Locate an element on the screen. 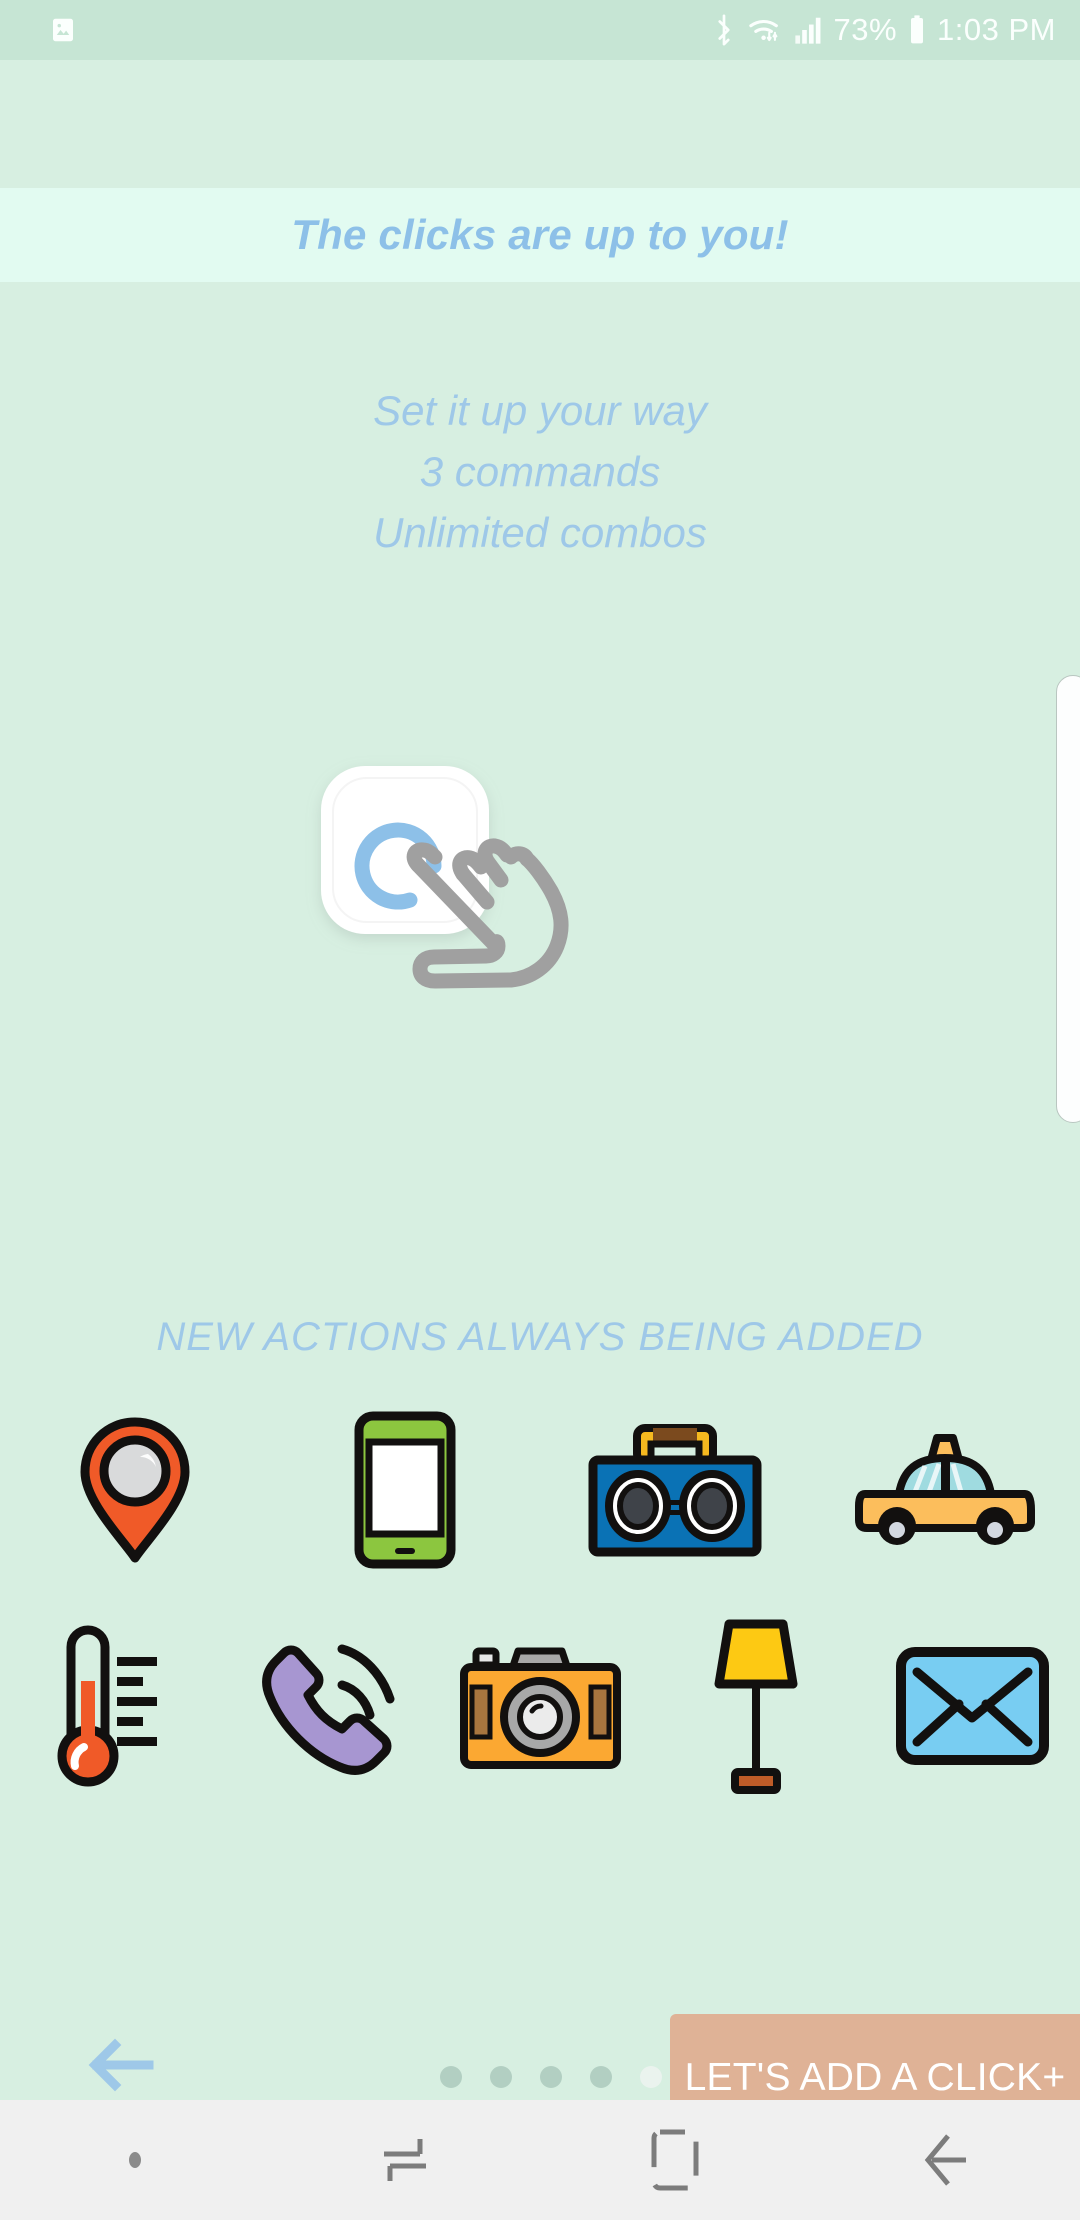  add-click-button-label: LET'S ADD A CLICK+ is located at coordinates (875, 2077).